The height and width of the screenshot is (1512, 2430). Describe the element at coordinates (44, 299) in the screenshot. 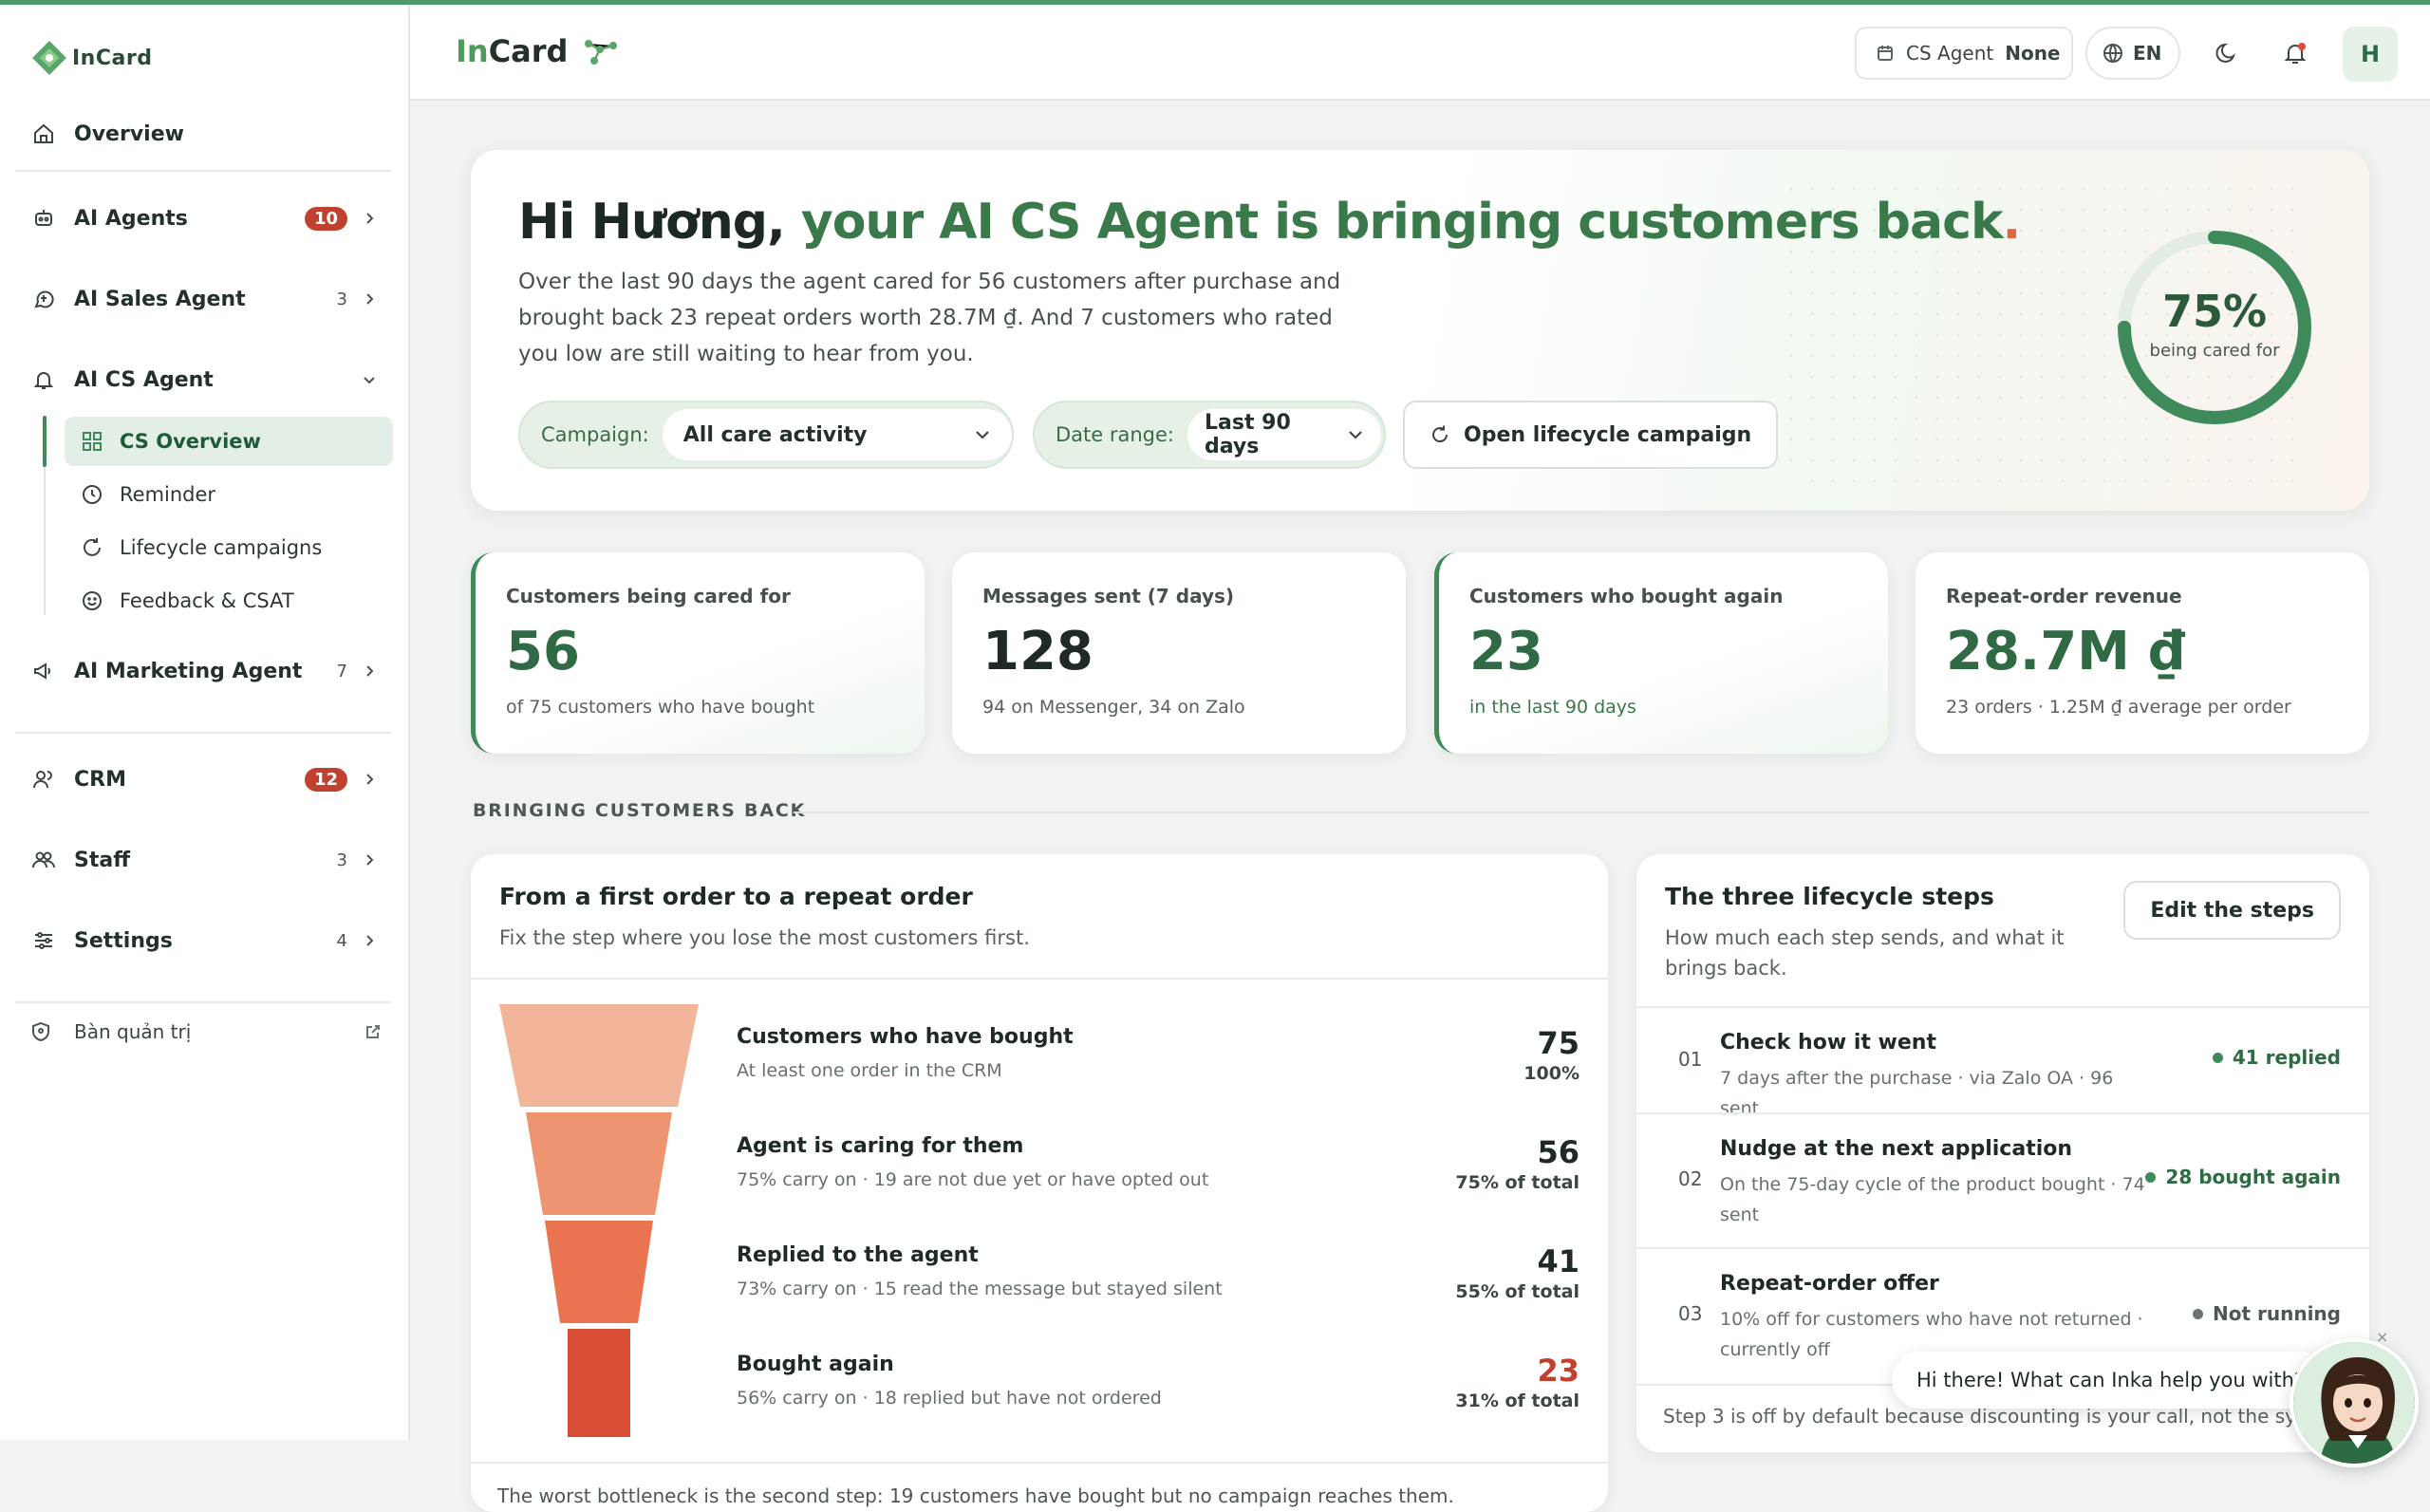

I see `sales-icon` at that location.